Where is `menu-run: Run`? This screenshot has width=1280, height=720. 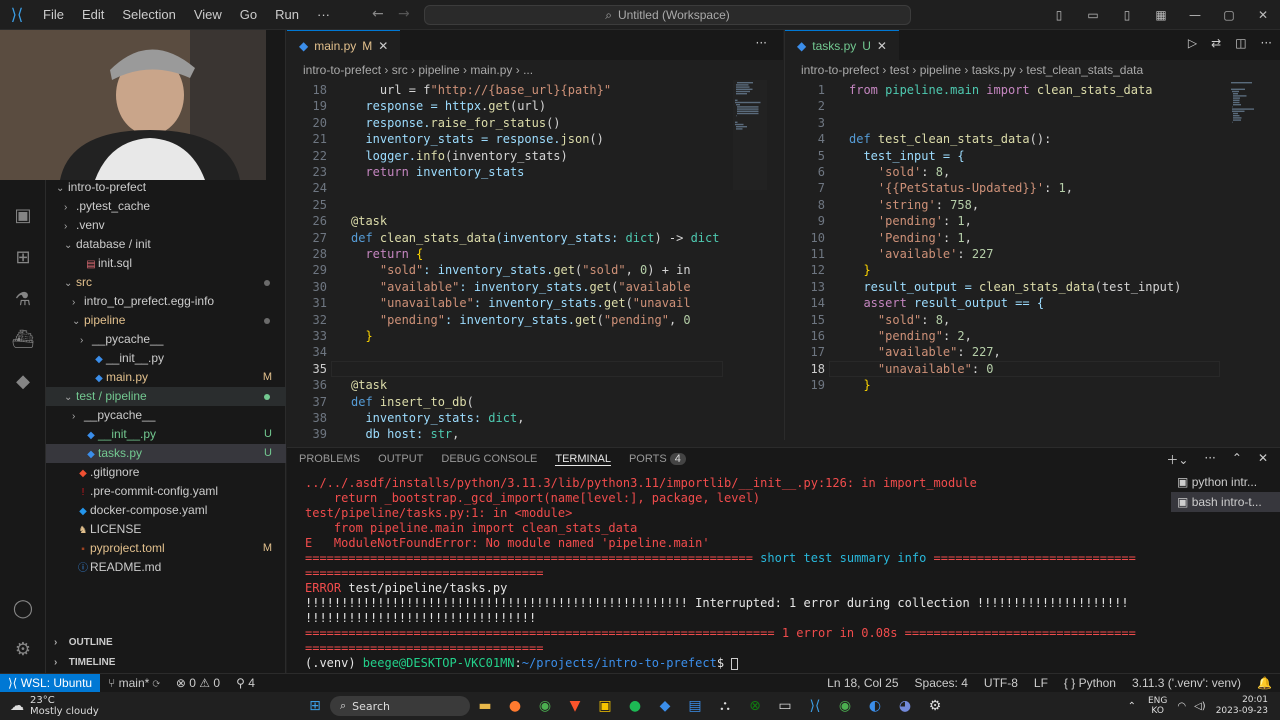 menu-run: Run is located at coordinates (287, 14).